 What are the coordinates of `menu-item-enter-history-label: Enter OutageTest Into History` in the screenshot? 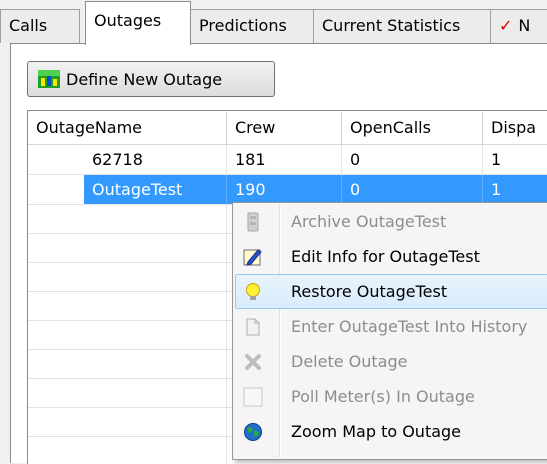 It's located at (409, 326).